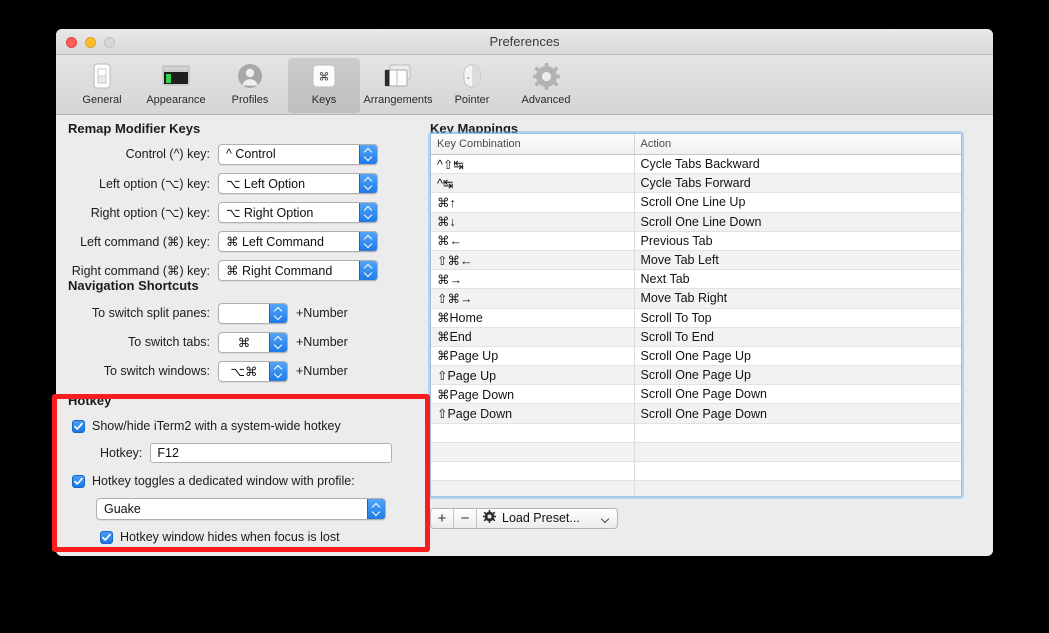  I want to click on table-row: ⌘Page Up Scroll One Page Up, so click(696, 356).